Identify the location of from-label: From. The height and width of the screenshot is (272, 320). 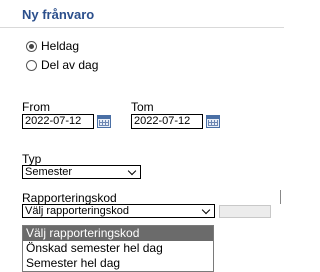
(36, 107).